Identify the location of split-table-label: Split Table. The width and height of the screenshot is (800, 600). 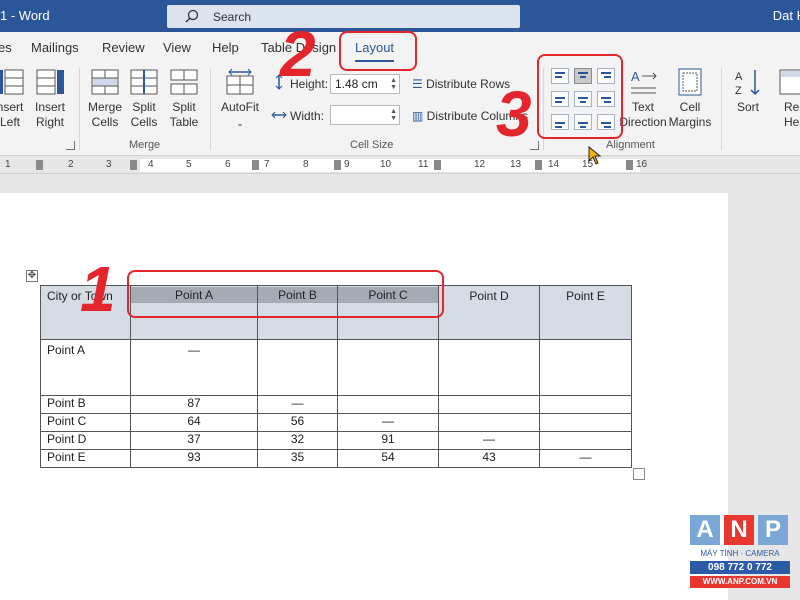
(184, 114).